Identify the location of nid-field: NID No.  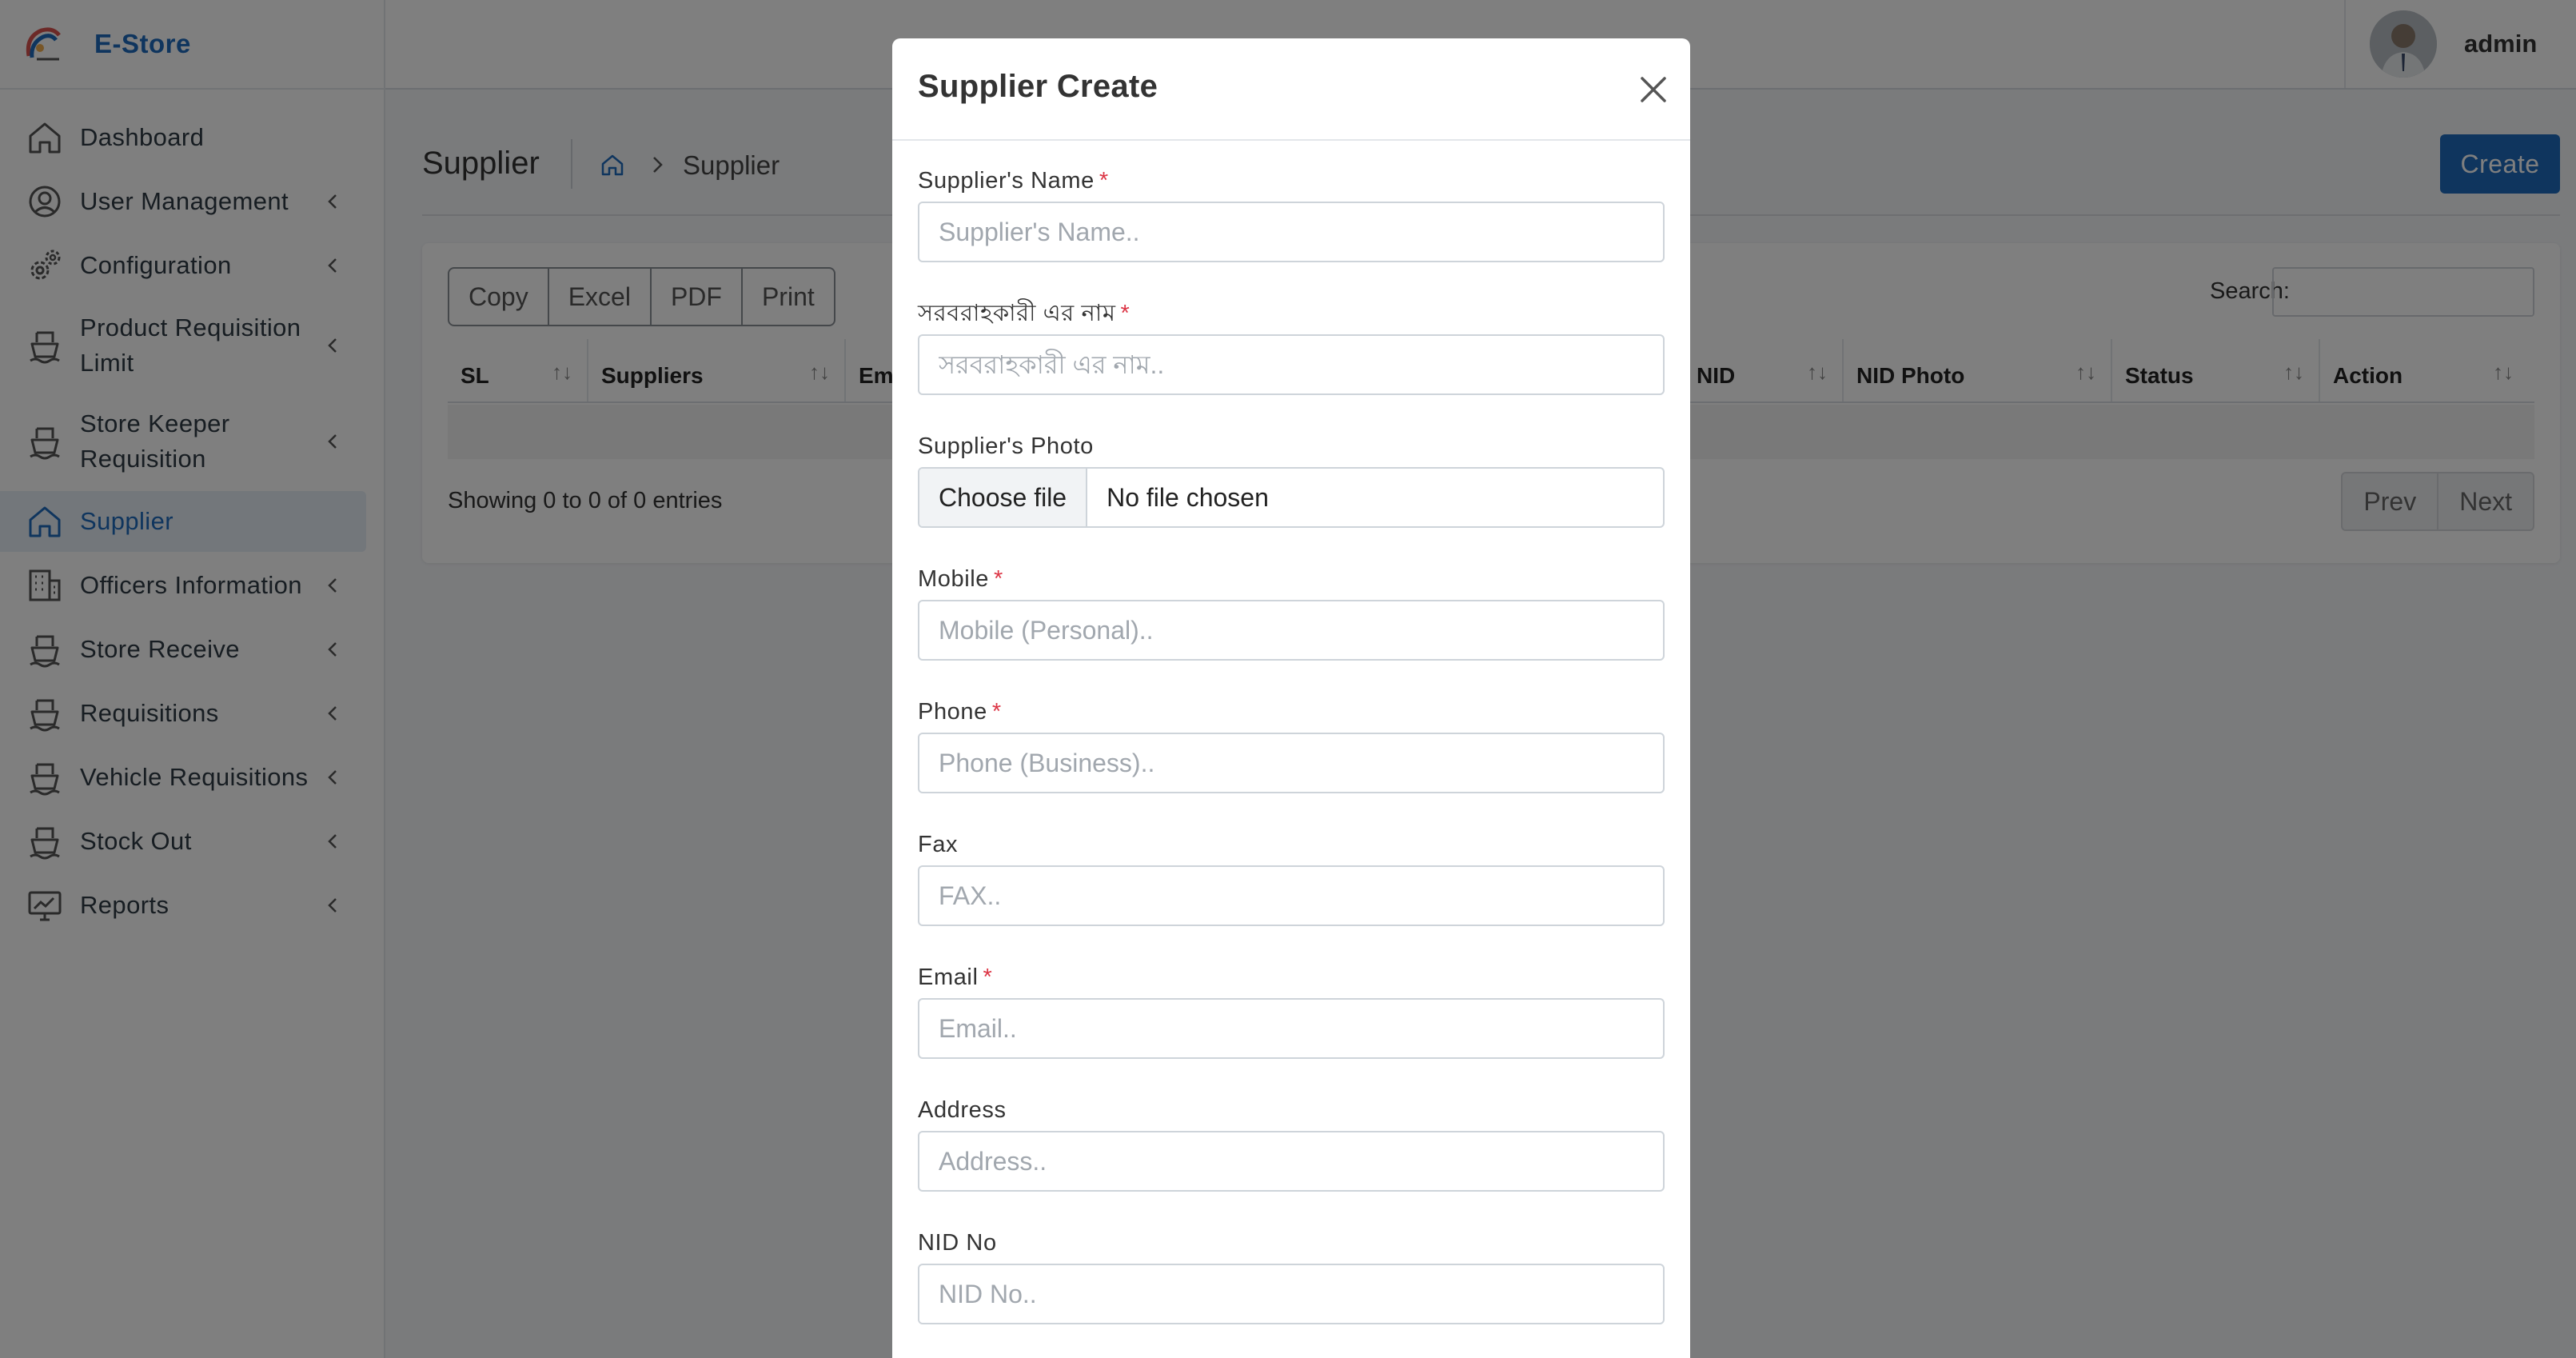
(1291, 1293).